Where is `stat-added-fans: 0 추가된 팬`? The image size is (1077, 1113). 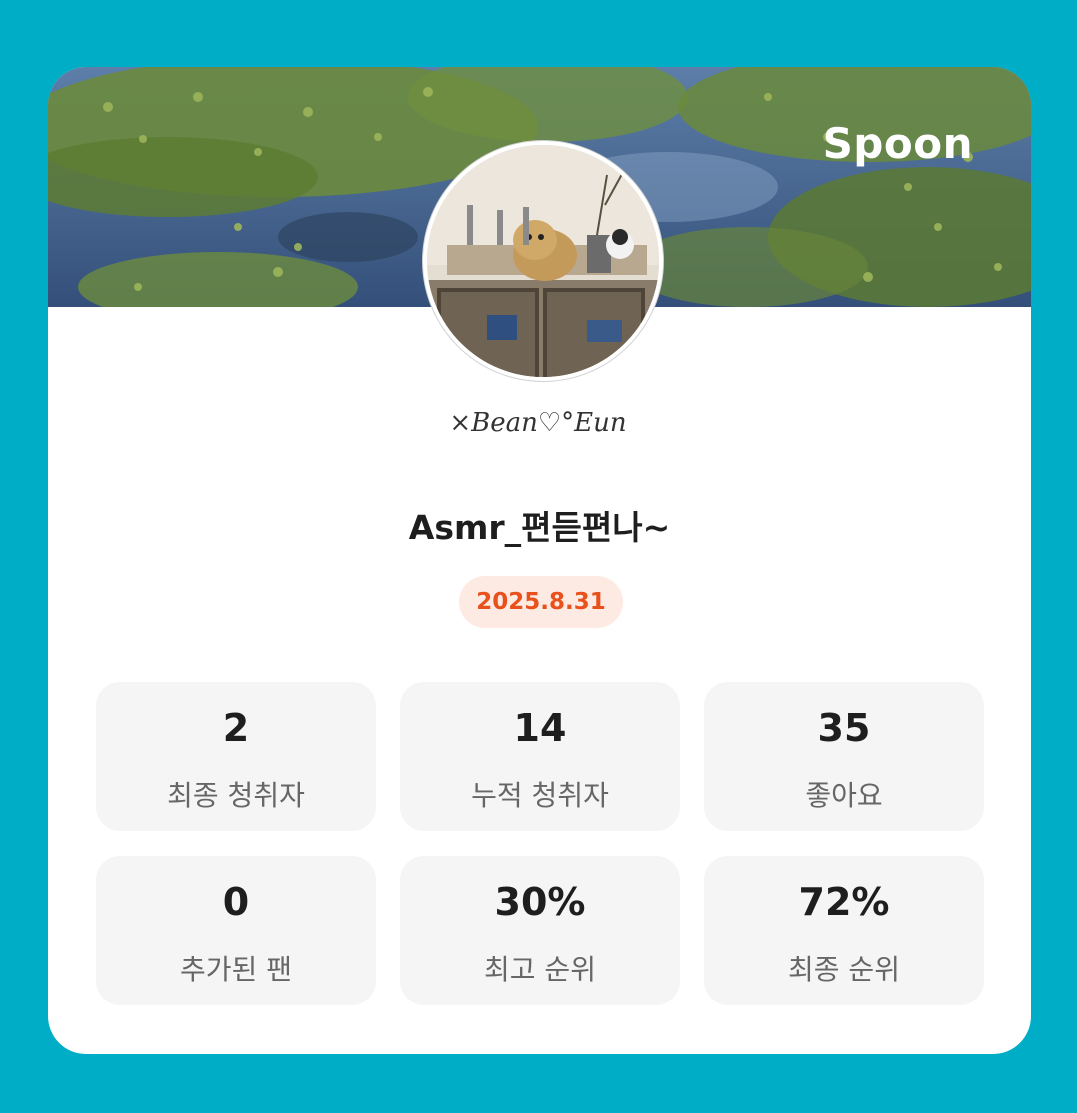 stat-added-fans: 0 추가된 팬 is located at coordinates (236, 930).